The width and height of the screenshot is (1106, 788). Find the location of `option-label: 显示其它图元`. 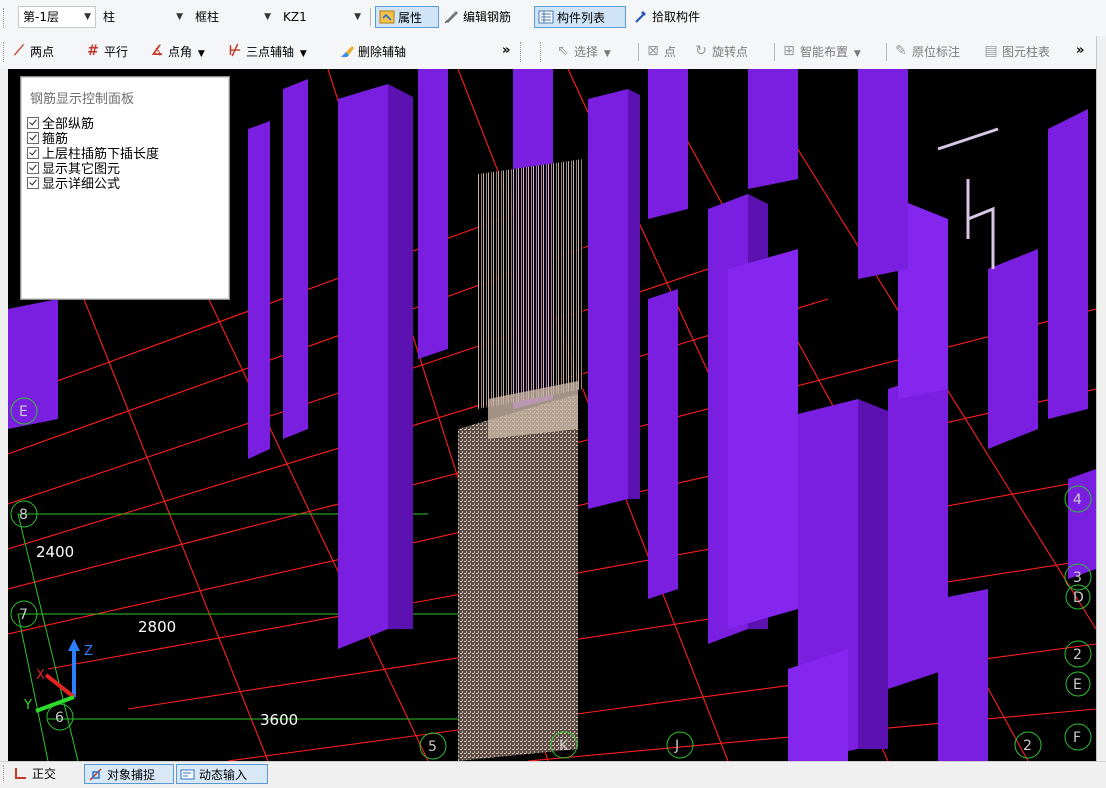

option-label: 显示其它图元 is located at coordinates (81, 169).